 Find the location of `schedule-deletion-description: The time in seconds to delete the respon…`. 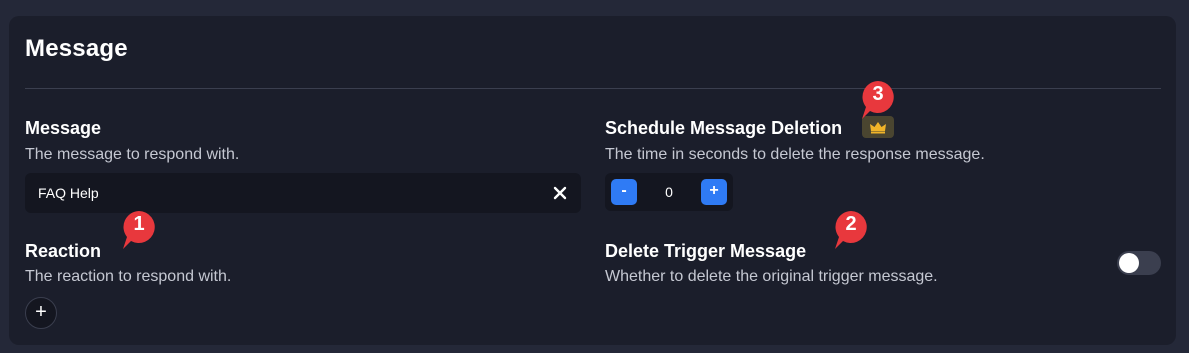

schedule-deletion-description: The time in seconds to delete the respon… is located at coordinates (795, 154).